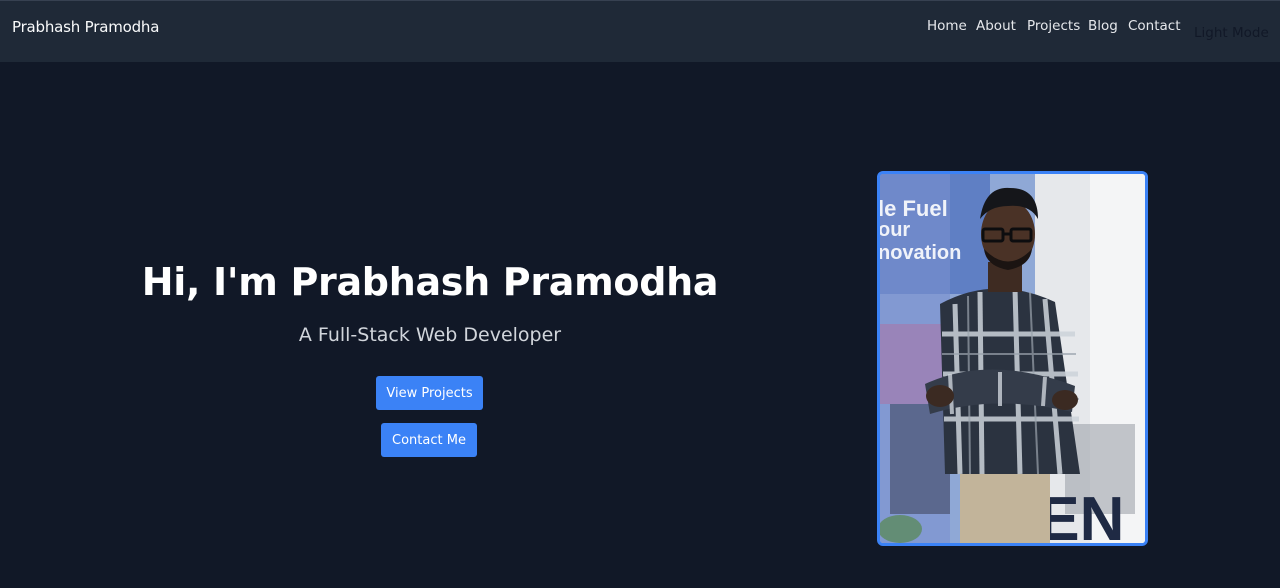 Image resolution: width=1280 pixels, height=588 pixels. Describe the element at coordinates (895, 230) in the screenshot. I see `sign-text-line-2: our` at that location.